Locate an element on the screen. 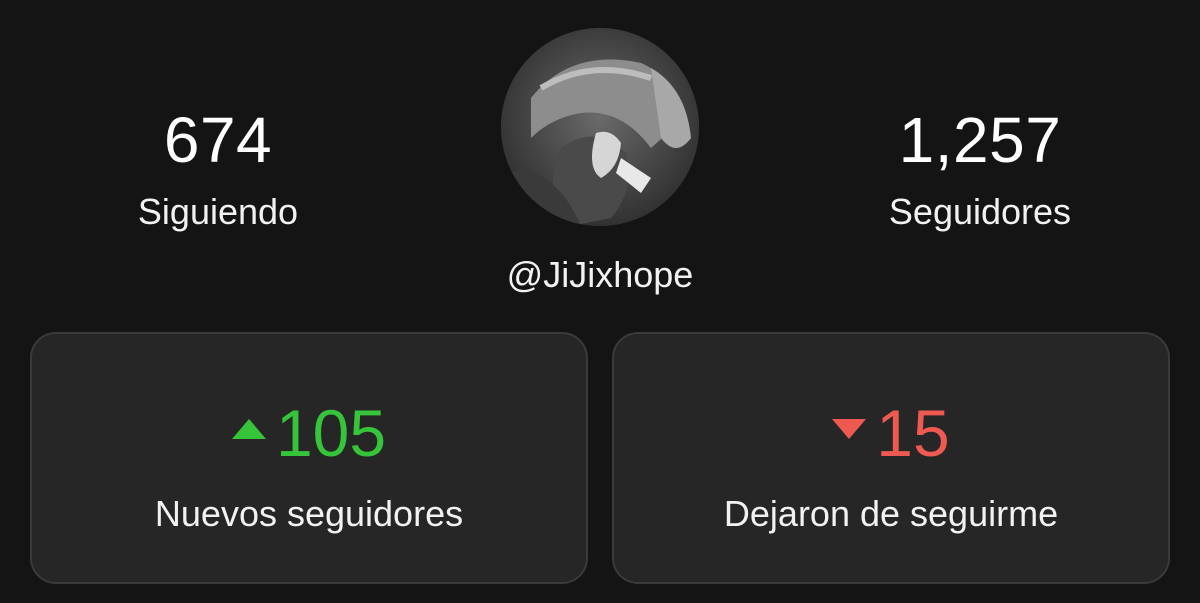  profile-handle: @JiJixhope is located at coordinates (600, 274).